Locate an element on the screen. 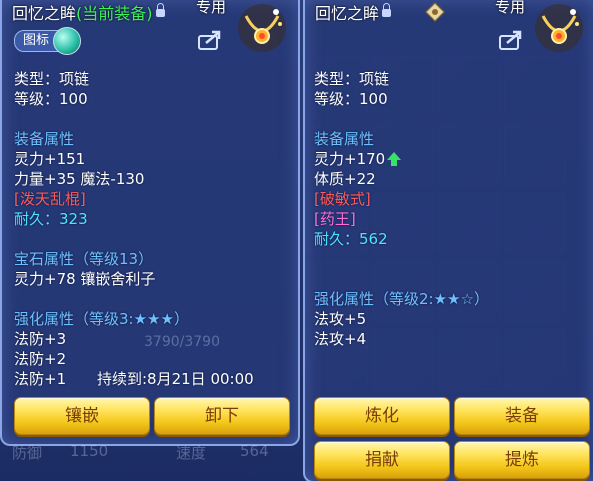 The width and height of the screenshot is (593, 481). icon-toggle-label: 图标 is located at coordinates (36, 40).